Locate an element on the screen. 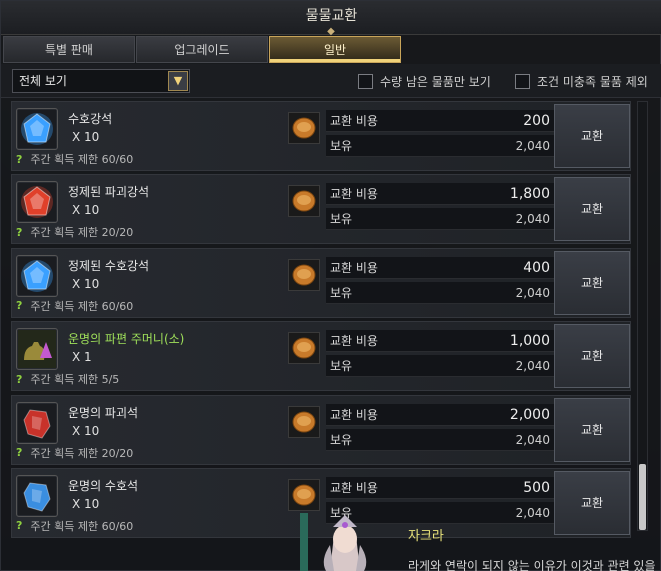 The height and width of the screenshot is (571, 661). list-item: 수호강석 X 10? 주간 획득 제한 60/60 교환 비용 200 보유 2,040 교환 is located at coordinates (321, 136).